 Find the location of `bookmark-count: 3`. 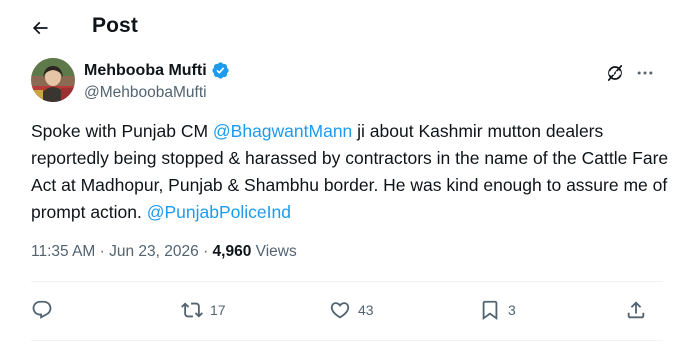

bookmark-count: 3 is located at coordinates (512, 310).